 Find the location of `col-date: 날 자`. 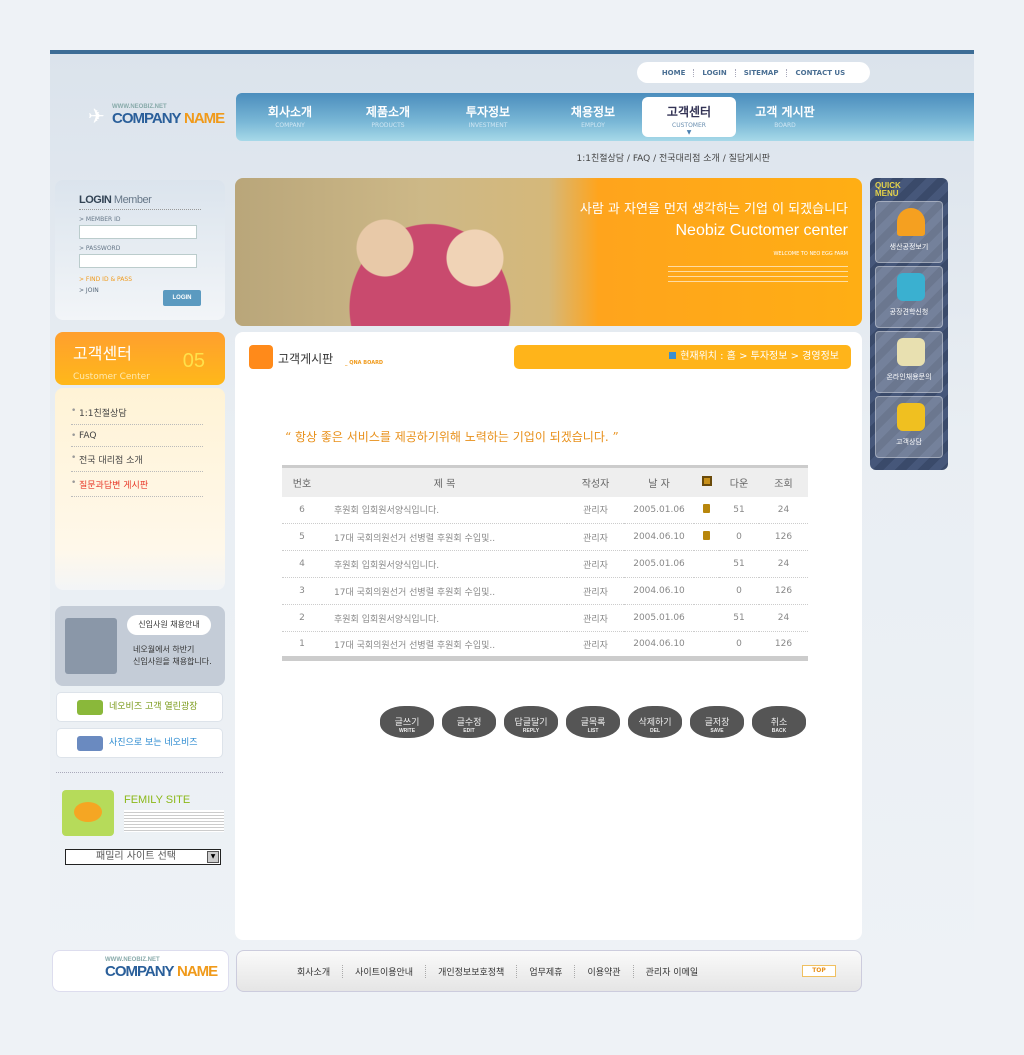

col-date: 날 자 is located at coordinates (659, 481).